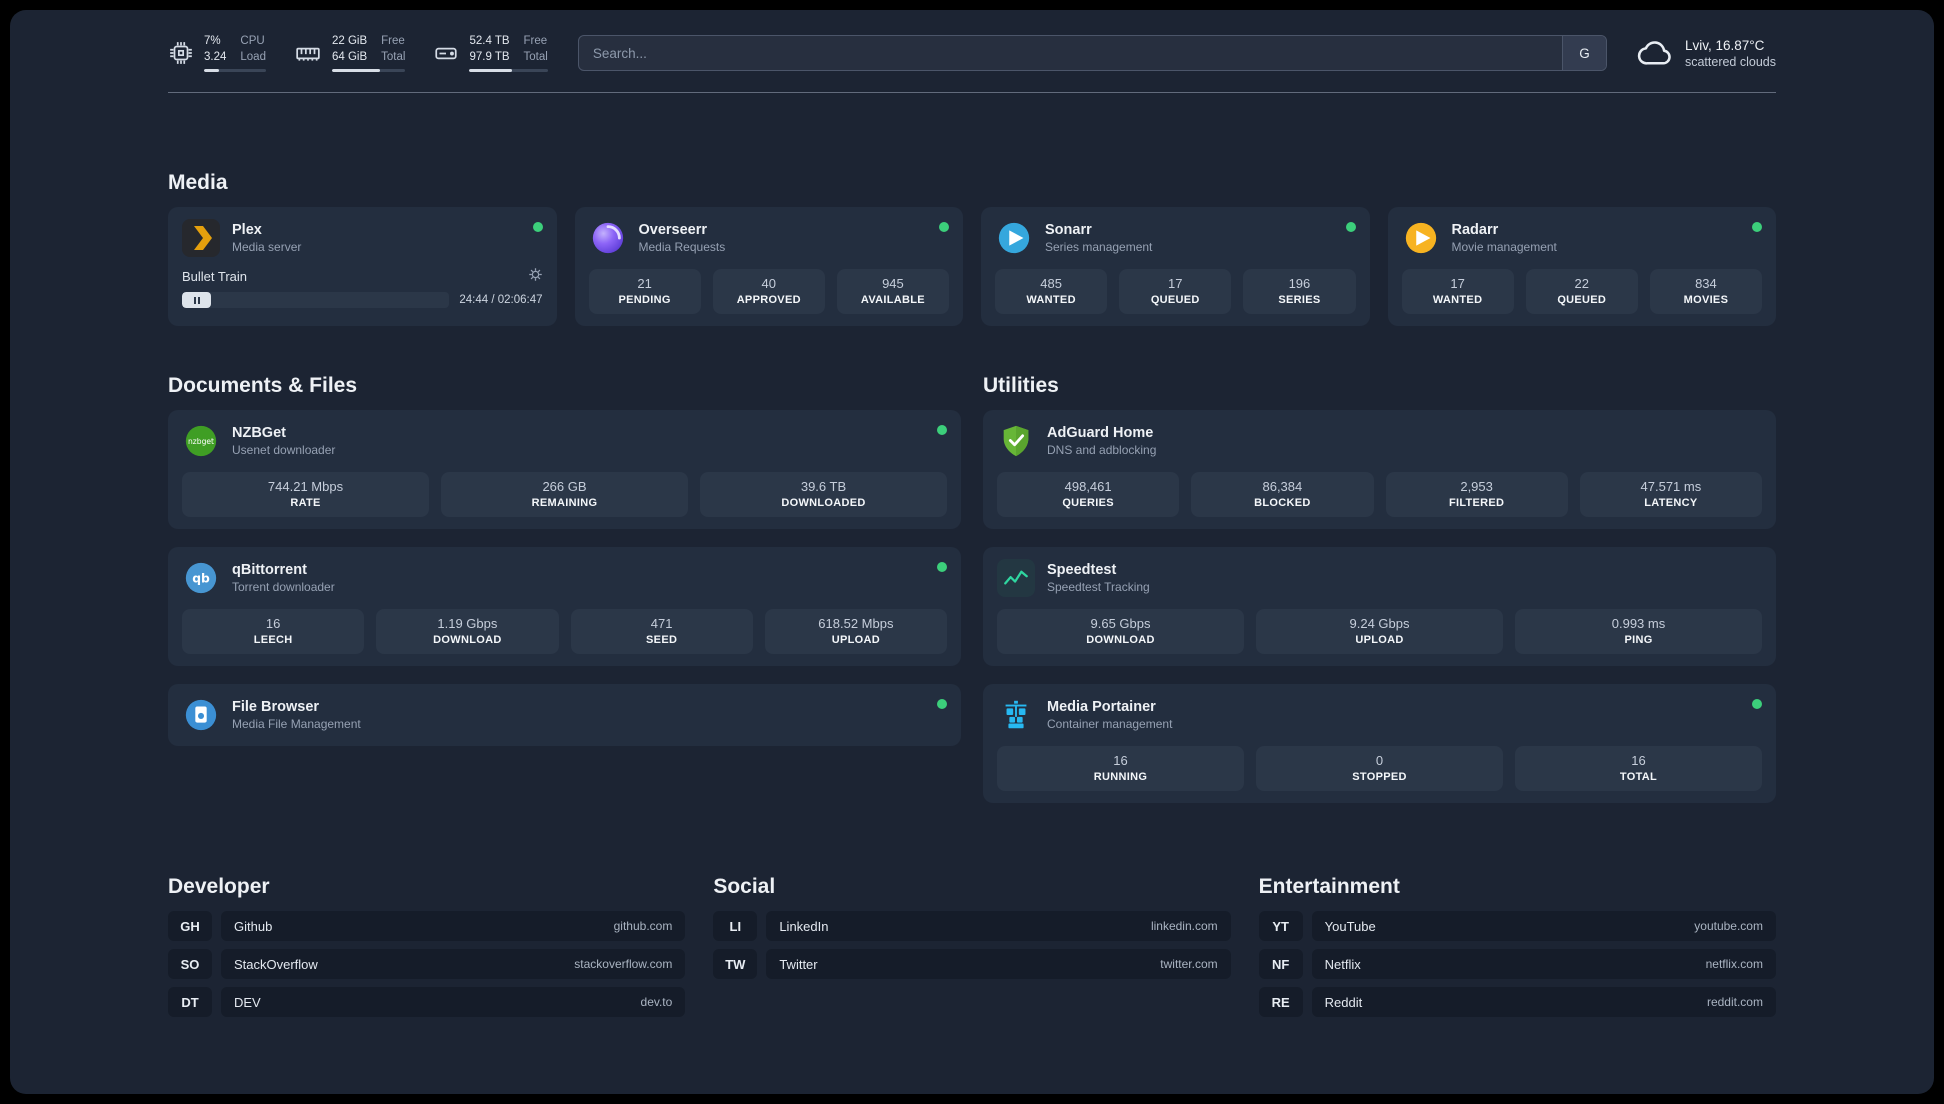 The width and height of the screenshot is (1944, 1104). I want to click on cpu-label: CPU, so click(252, 41).